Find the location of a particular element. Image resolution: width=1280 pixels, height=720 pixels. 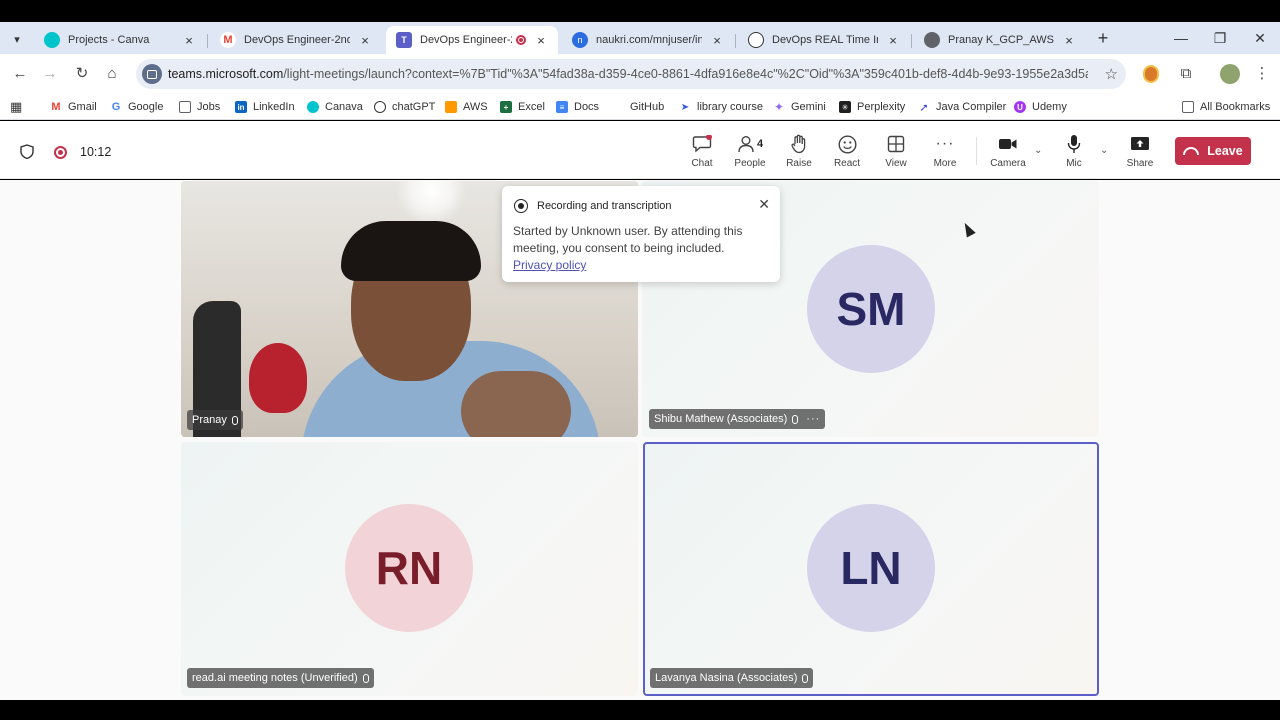

chat-button: Chat is located at coordinates (702, 153).